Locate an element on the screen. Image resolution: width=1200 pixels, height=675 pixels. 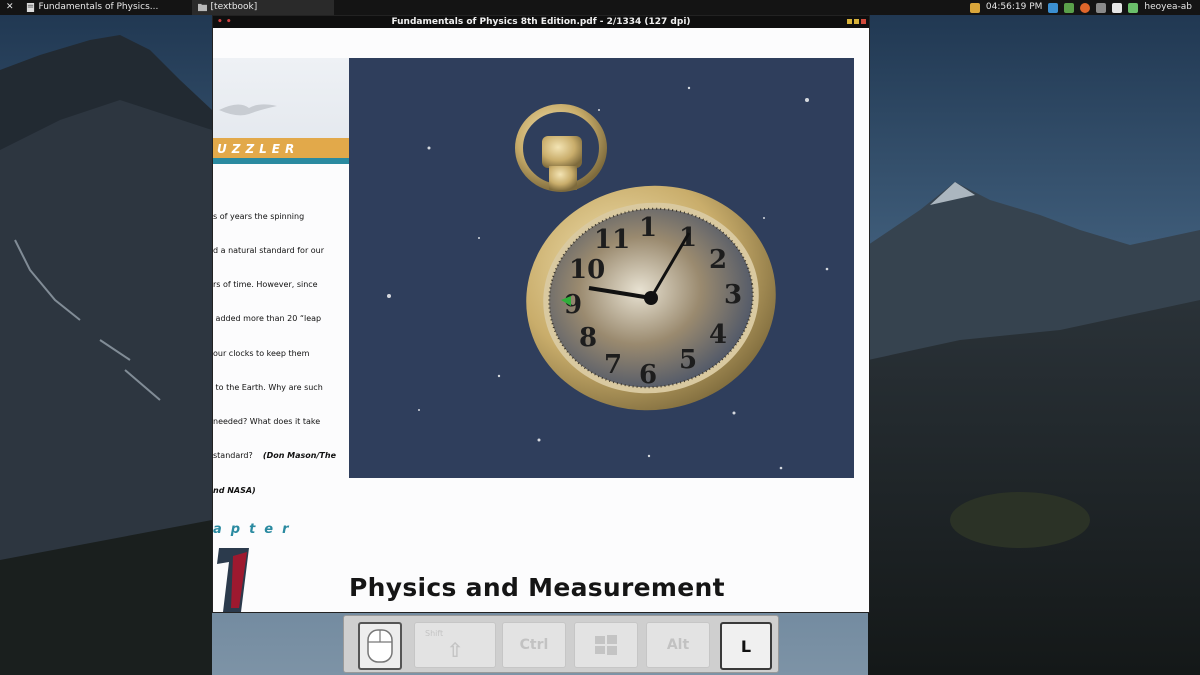
svg-text: 8 is located at coordinates (588, 338).